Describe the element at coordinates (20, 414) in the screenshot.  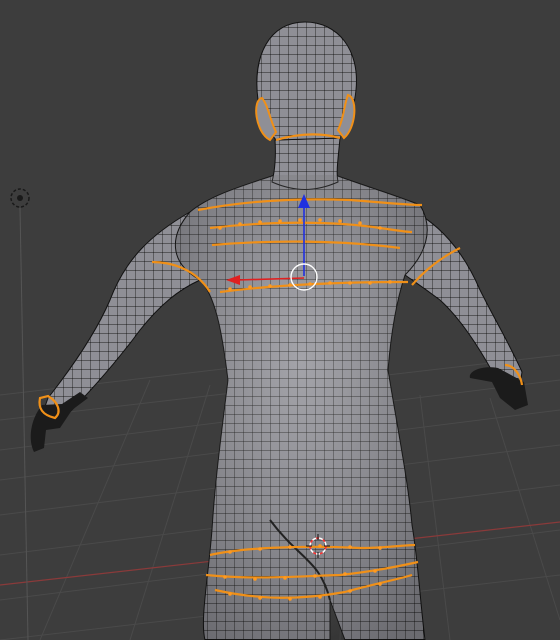
I see `lamp-icon` at that location.